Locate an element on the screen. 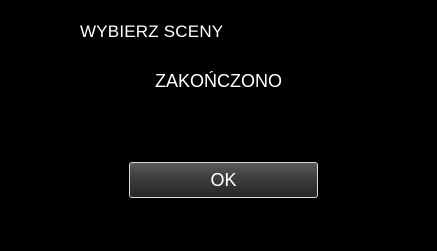 This screenshot has width=437, height=251. status-message: ZAKOŃCZONO is located at coordinates (218, 81).